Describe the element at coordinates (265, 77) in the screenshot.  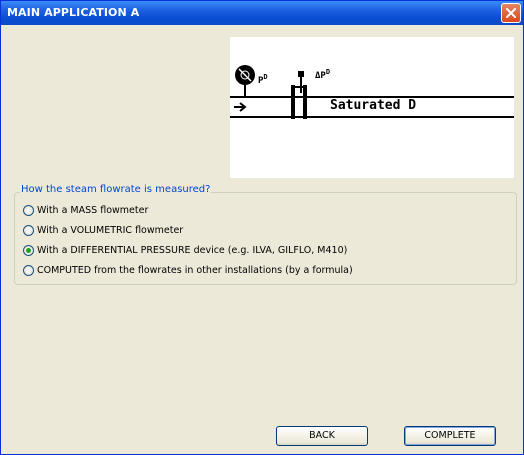
I see `pressure-subscript: D` at that location.